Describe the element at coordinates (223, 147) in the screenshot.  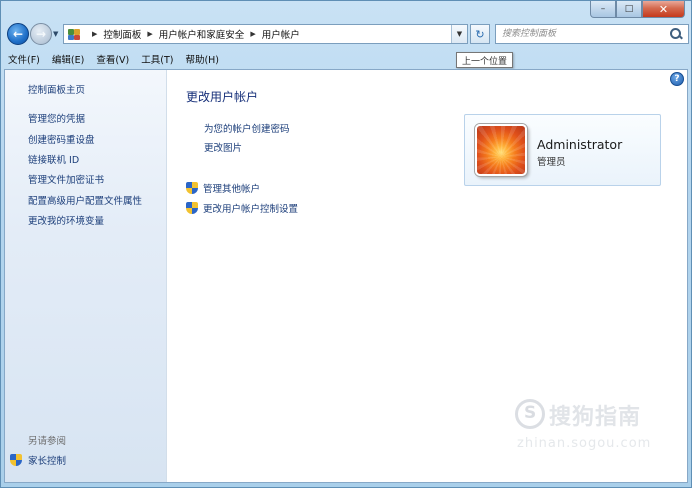
I see `change-picture-link: 更改图片` at that location.